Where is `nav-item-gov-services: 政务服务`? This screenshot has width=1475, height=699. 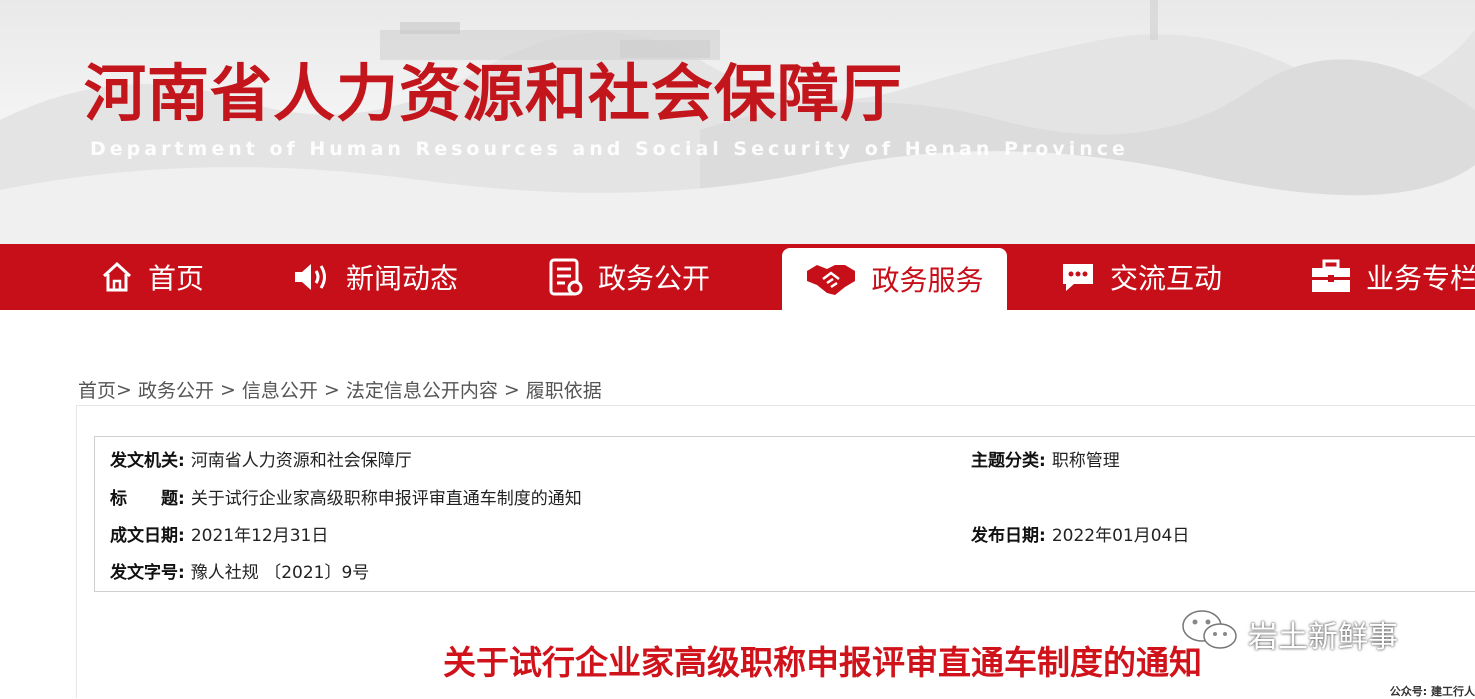 nav-item-gov-services: 政务服务 is located at coordinates (894, 279).